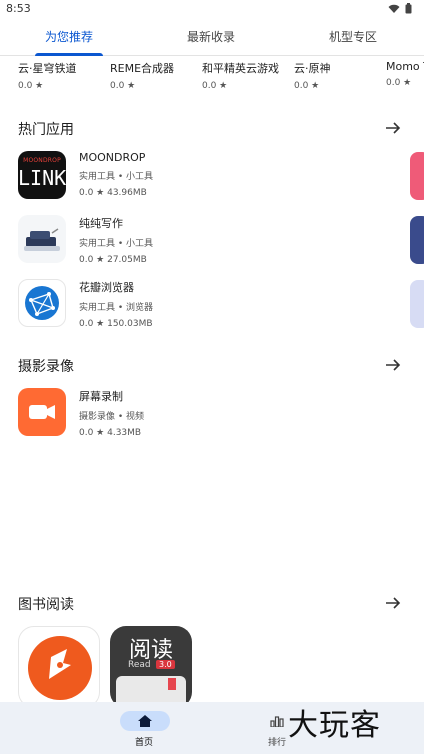 The image size is (424, 754). What do you see at coordinates (101, 396) in the screenshot?
I see `app-name: 屏幕录制` at bounding box center [101, 396].